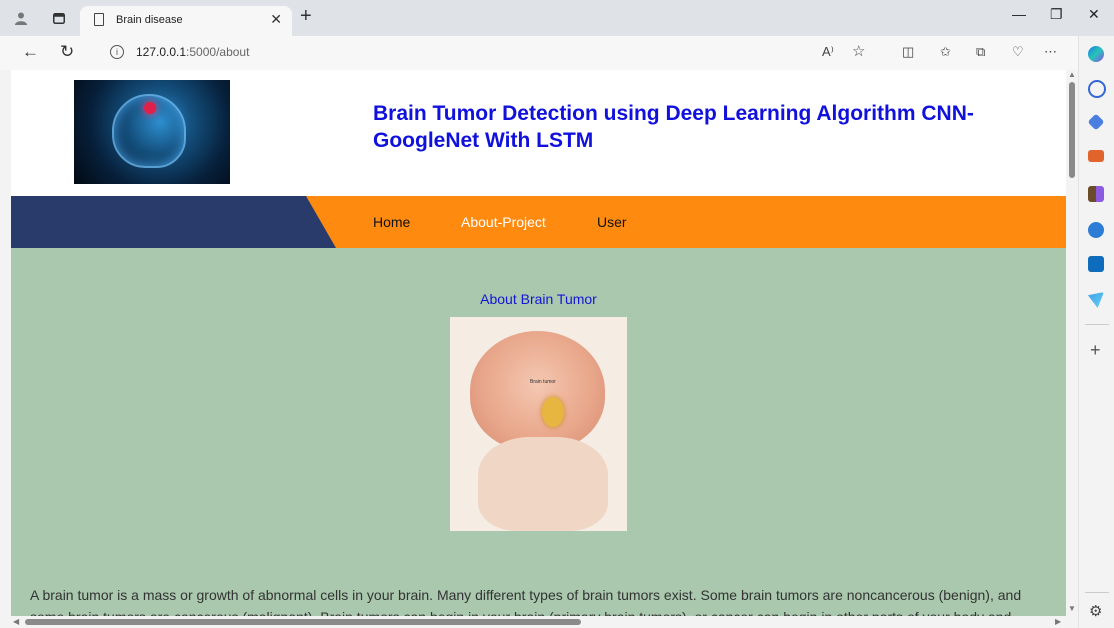 The image size is (1114, 628). What do you see at coordinates (67, 52) in the screenshot?
I see `refresh-icon: ↻` at bounding box center [67, 52].